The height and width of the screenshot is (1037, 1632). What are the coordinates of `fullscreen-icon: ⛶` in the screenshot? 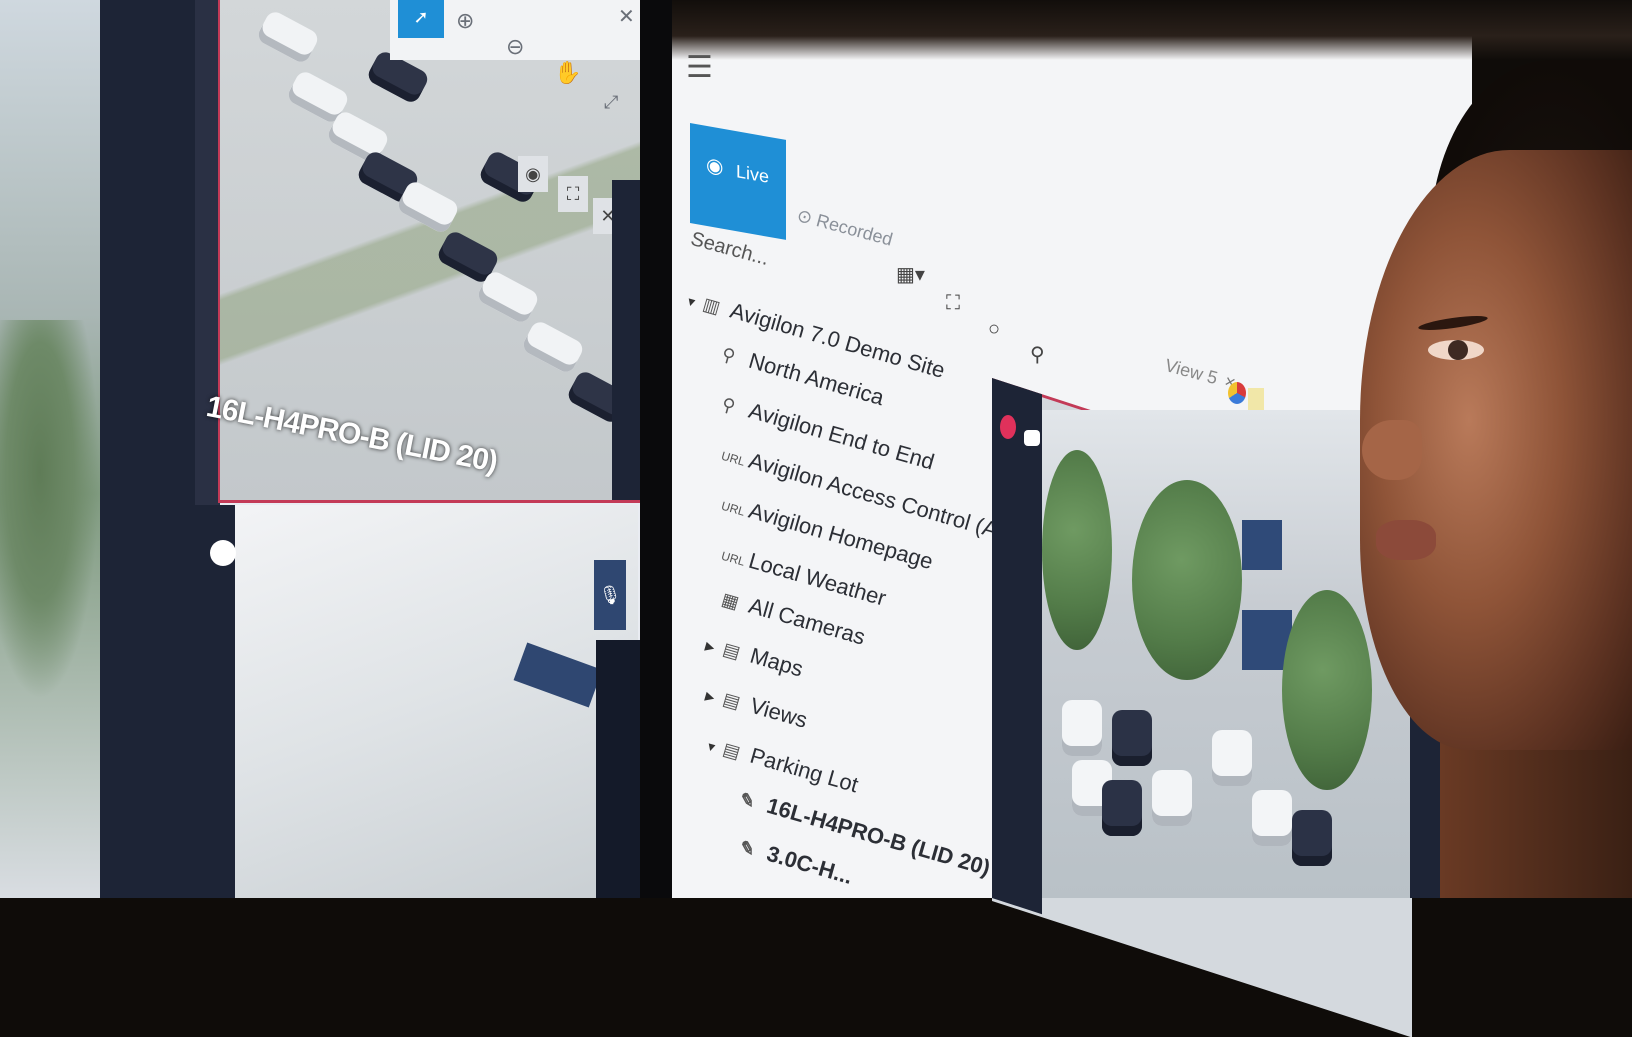 It's located at (953, 303).